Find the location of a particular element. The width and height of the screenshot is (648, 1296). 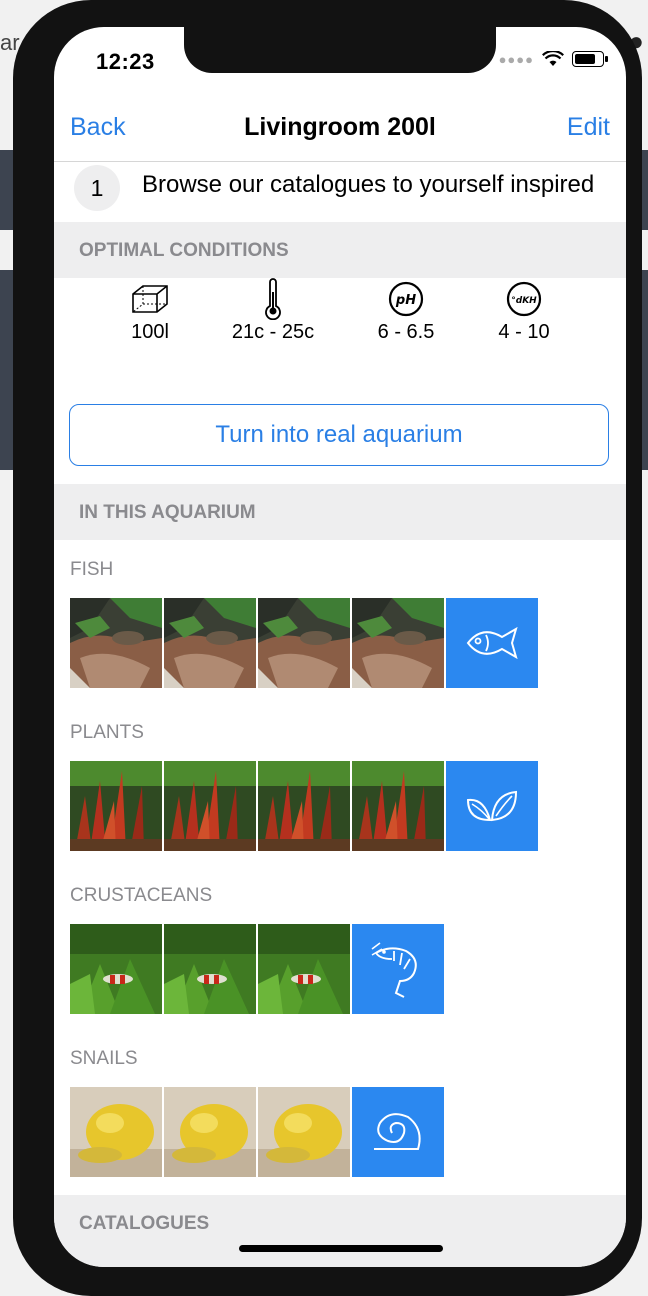

step-number-badge: 1 is located at coordinates (97, 188).